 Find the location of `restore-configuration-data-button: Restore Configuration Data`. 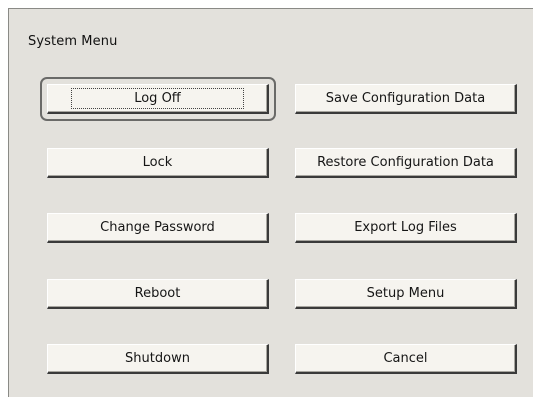

restore-configuration-data-button: Restore Configuration Data is located at coordinates (406, 163).